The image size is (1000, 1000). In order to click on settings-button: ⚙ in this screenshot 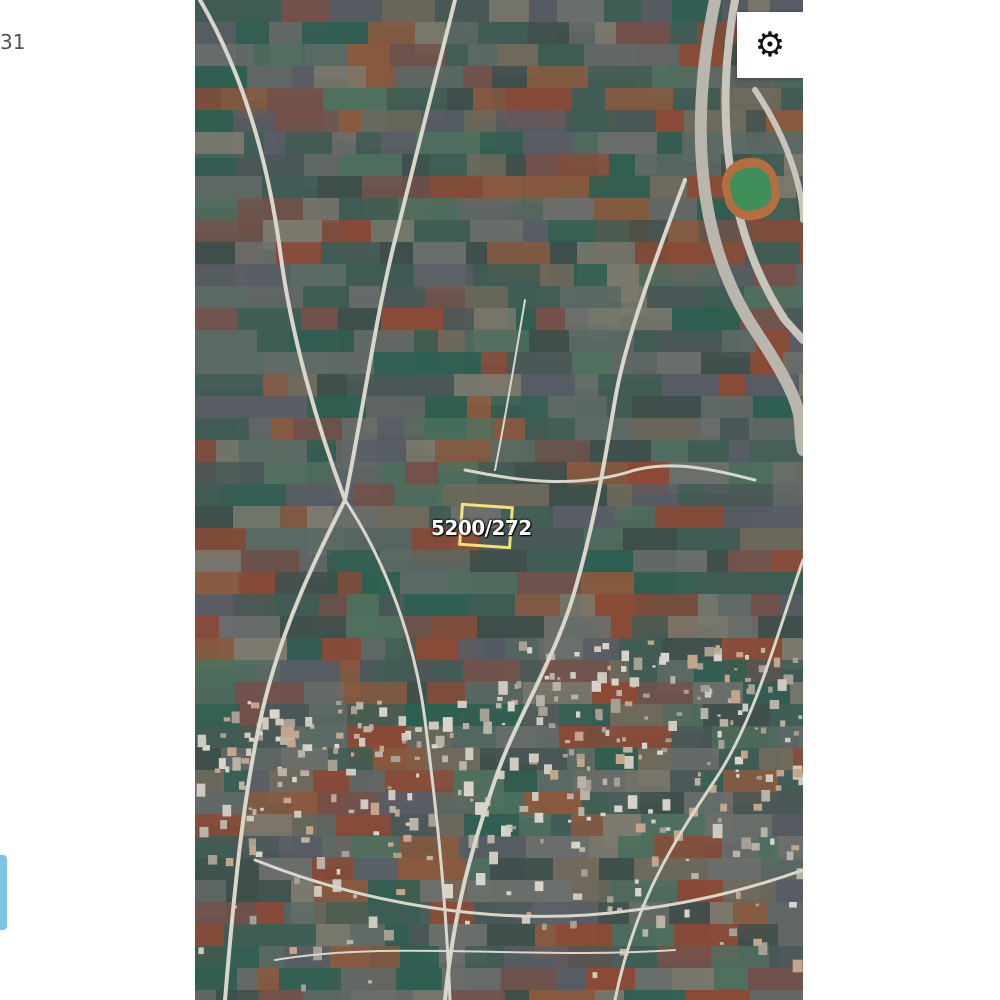, I will do `click(770, 45)`.